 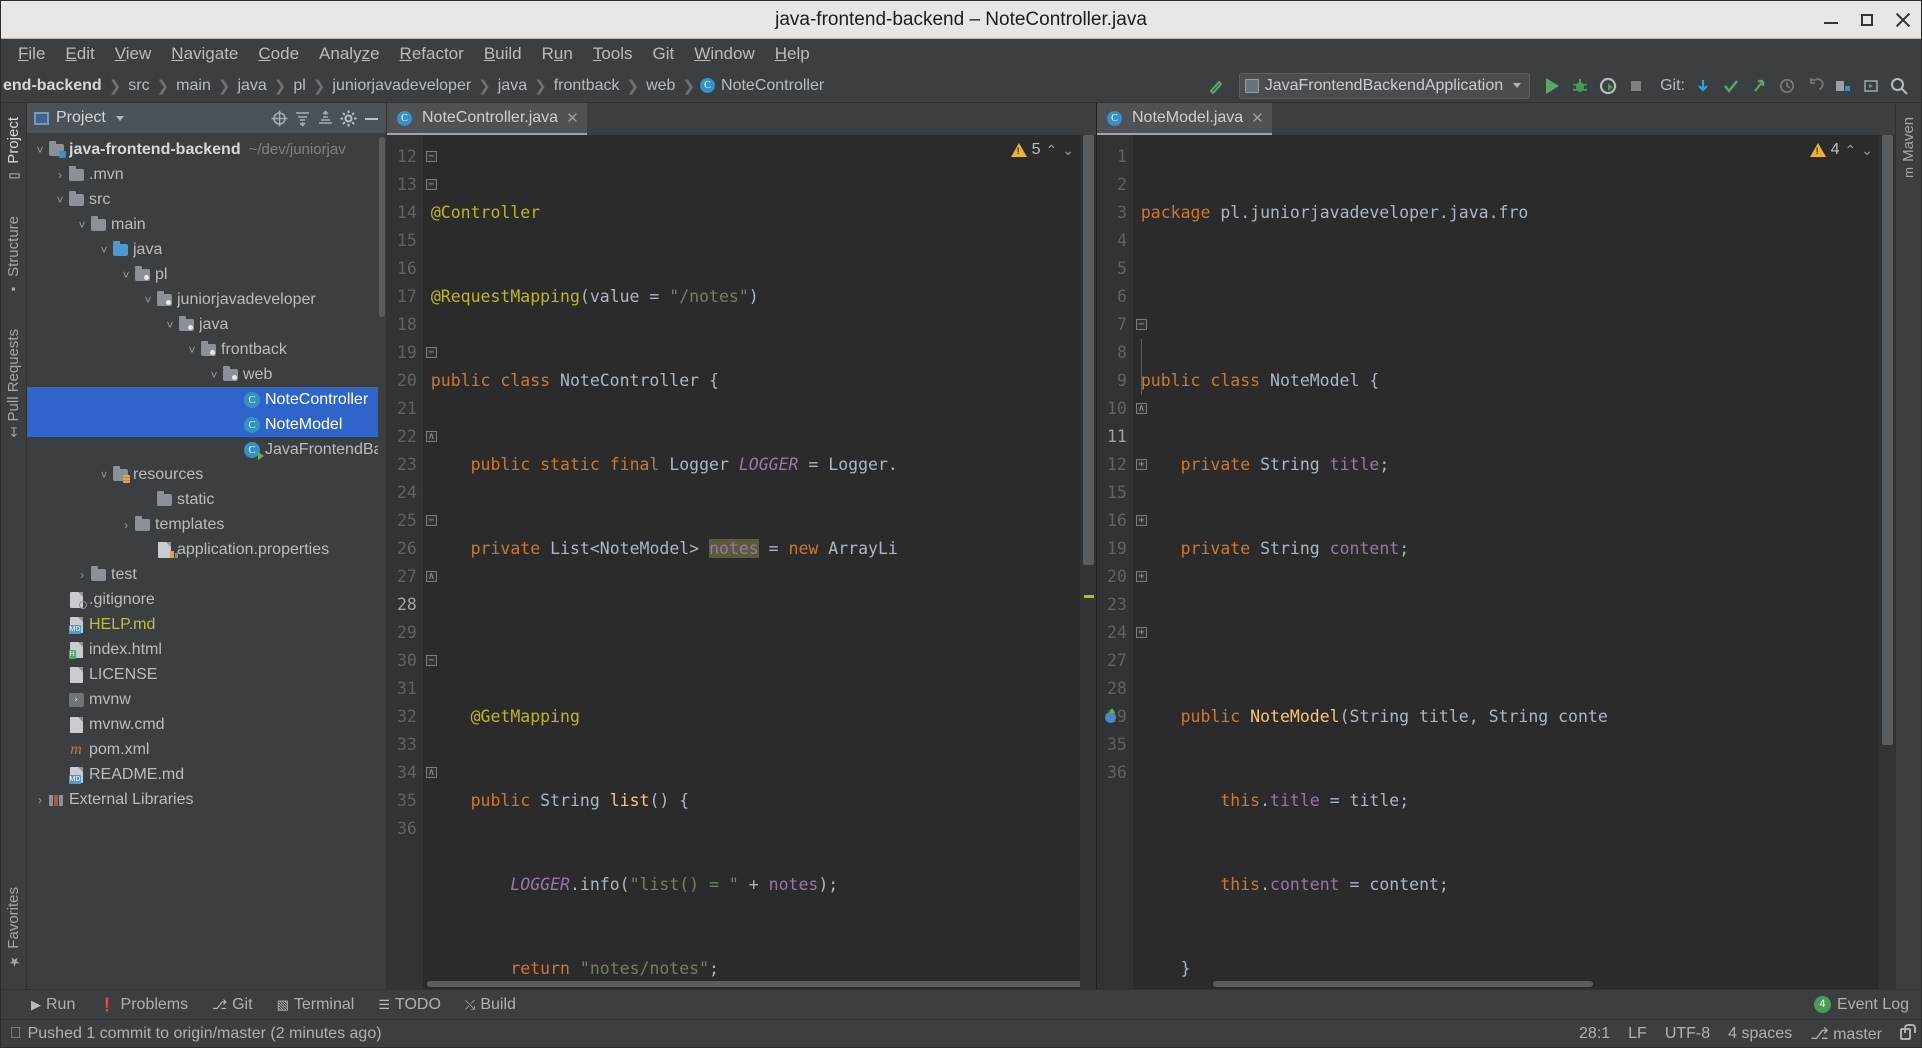 What do you see at coordinates (724, 54) in the screenshot?
I see `menu-window: Window` at bounding box center [724, 54].